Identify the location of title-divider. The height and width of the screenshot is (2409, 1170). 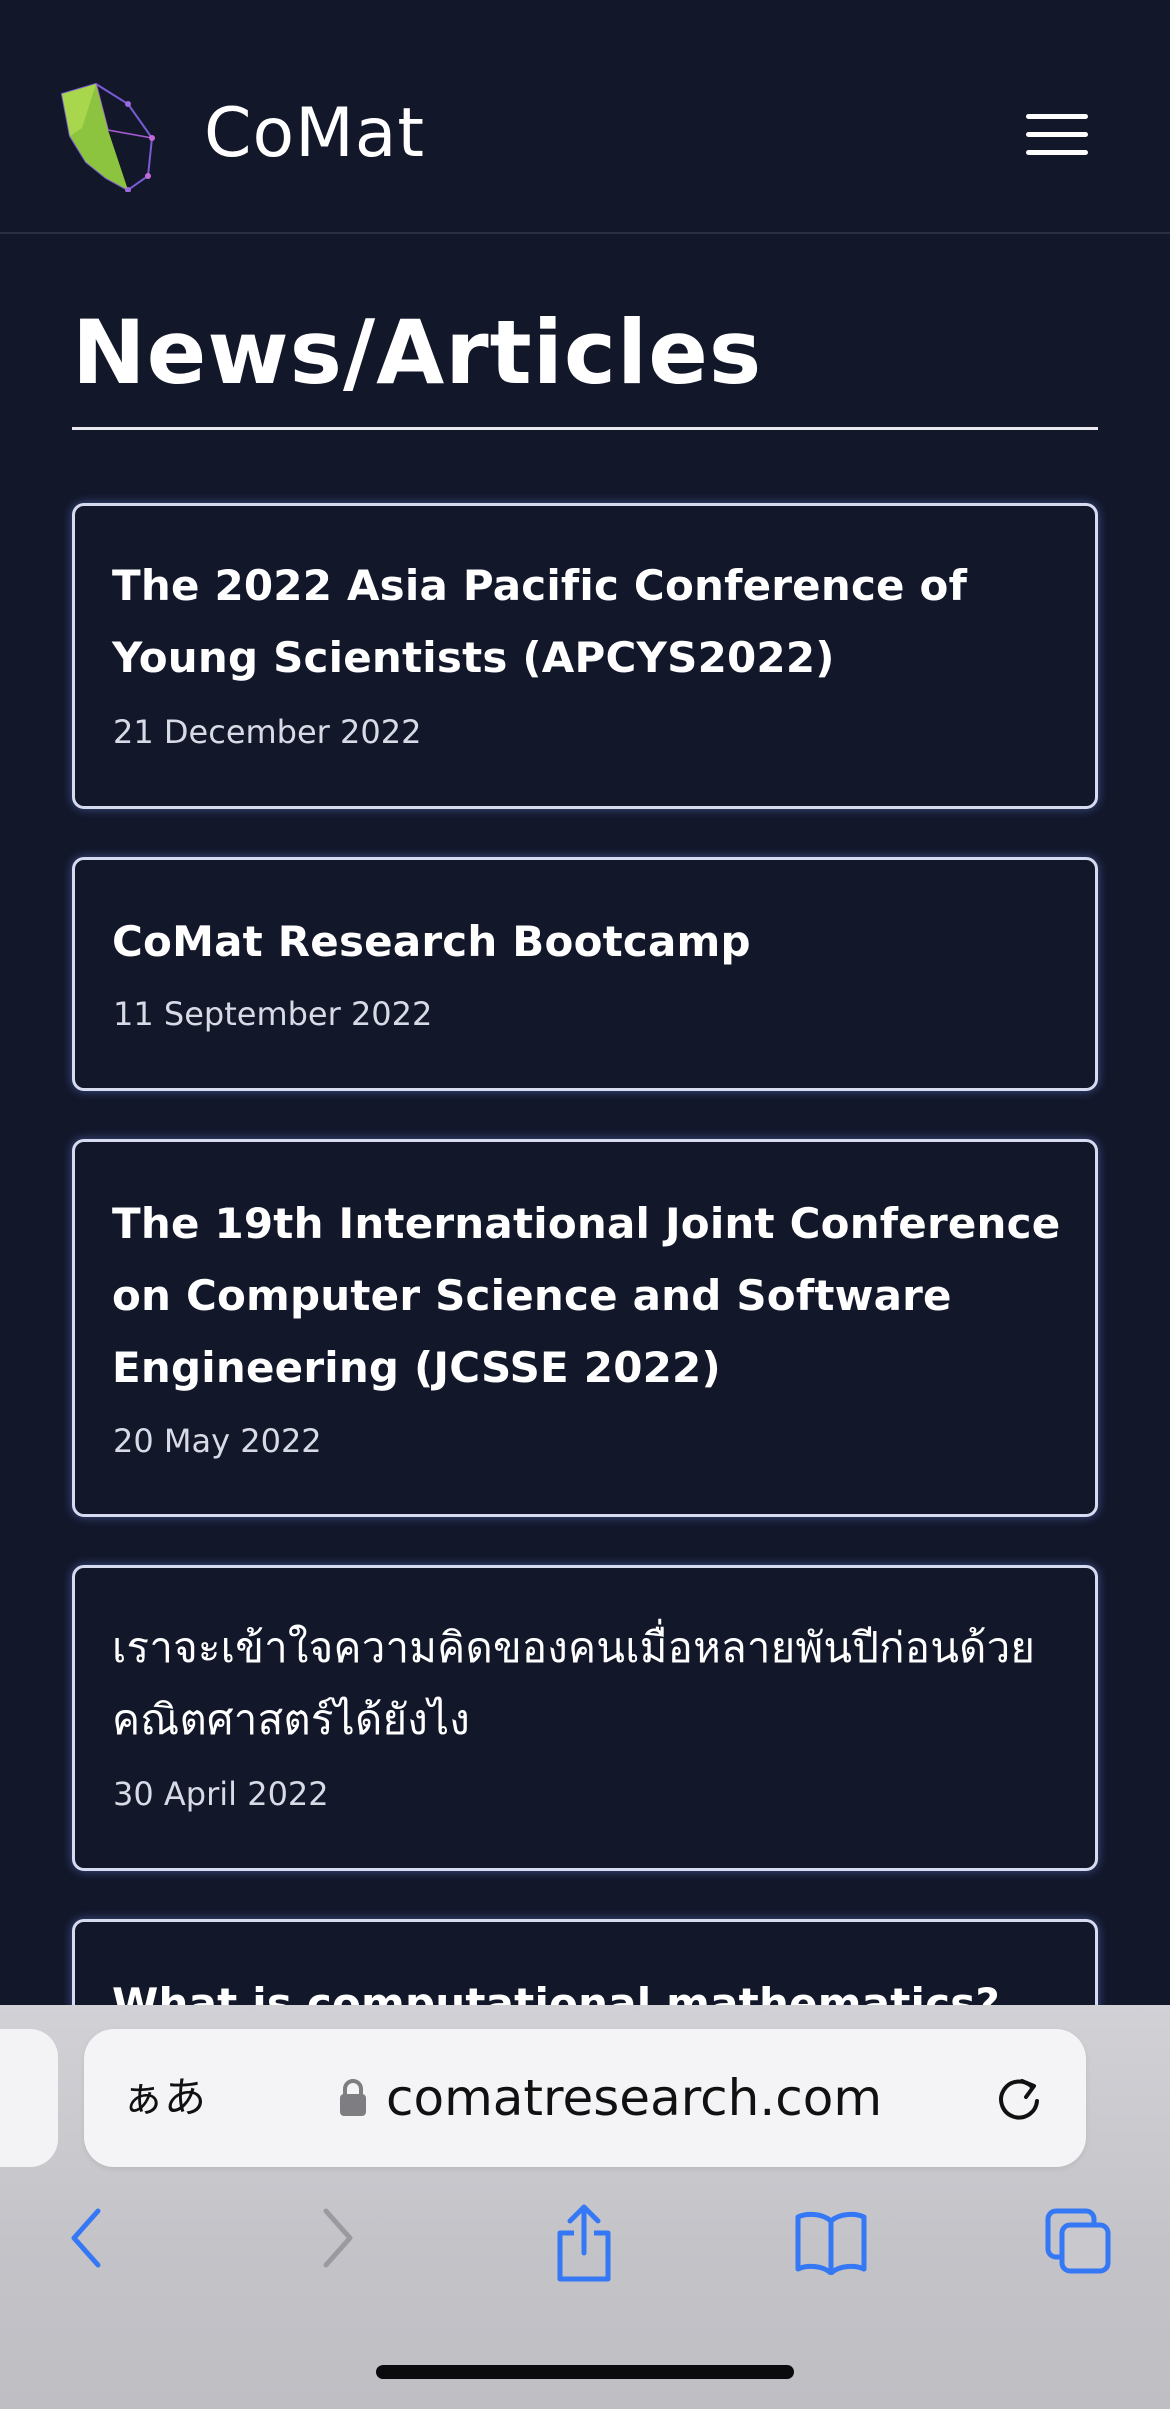
(585, 428).